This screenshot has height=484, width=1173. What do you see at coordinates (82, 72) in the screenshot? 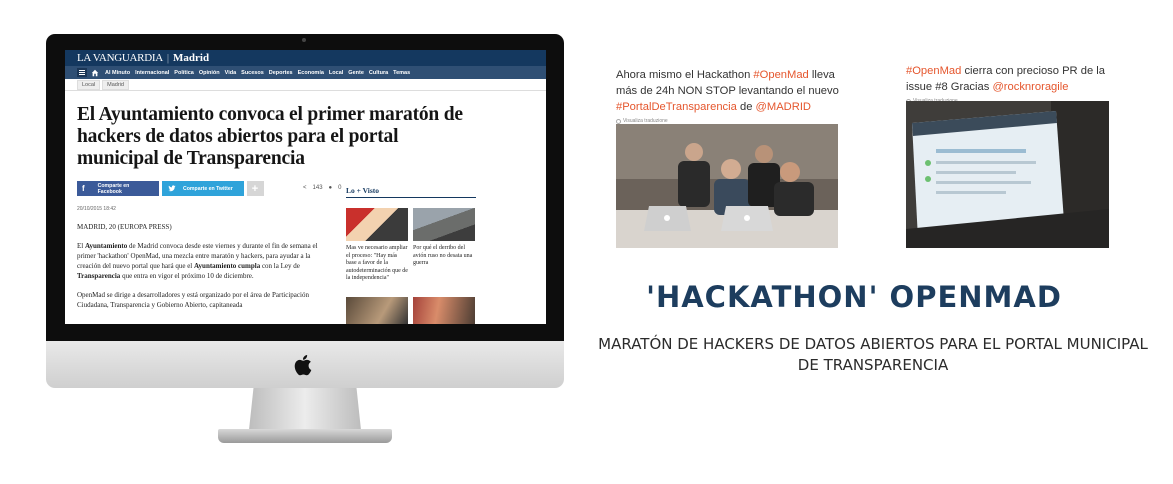
I see `menu-icon` at bounding box center [82, 72].